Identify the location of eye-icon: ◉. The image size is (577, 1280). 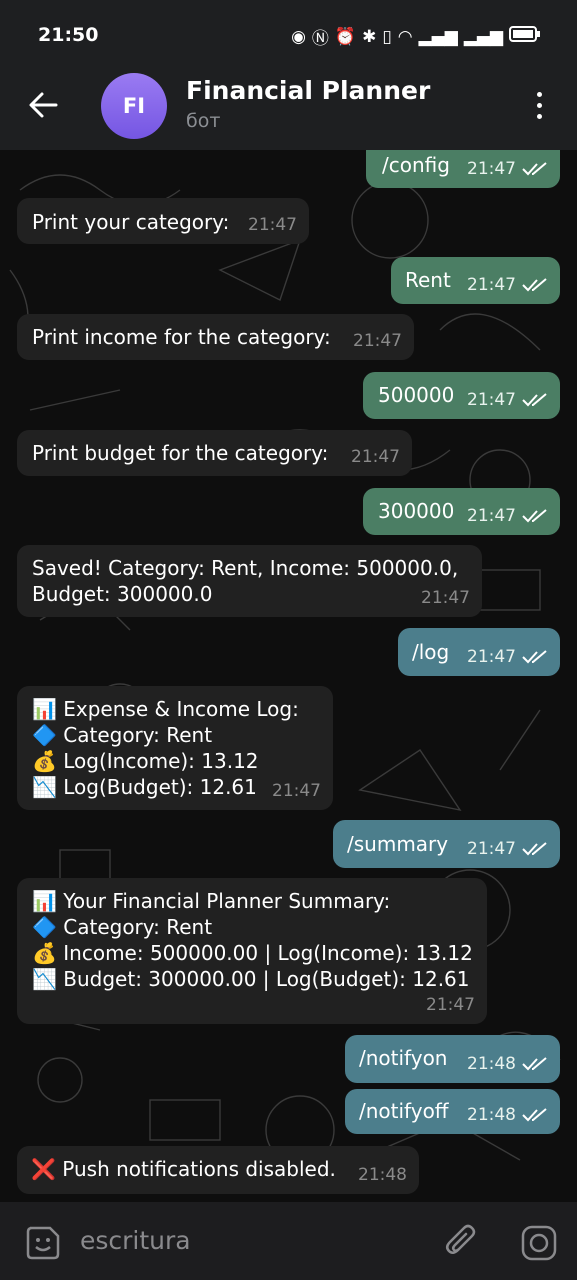
(298, 36).